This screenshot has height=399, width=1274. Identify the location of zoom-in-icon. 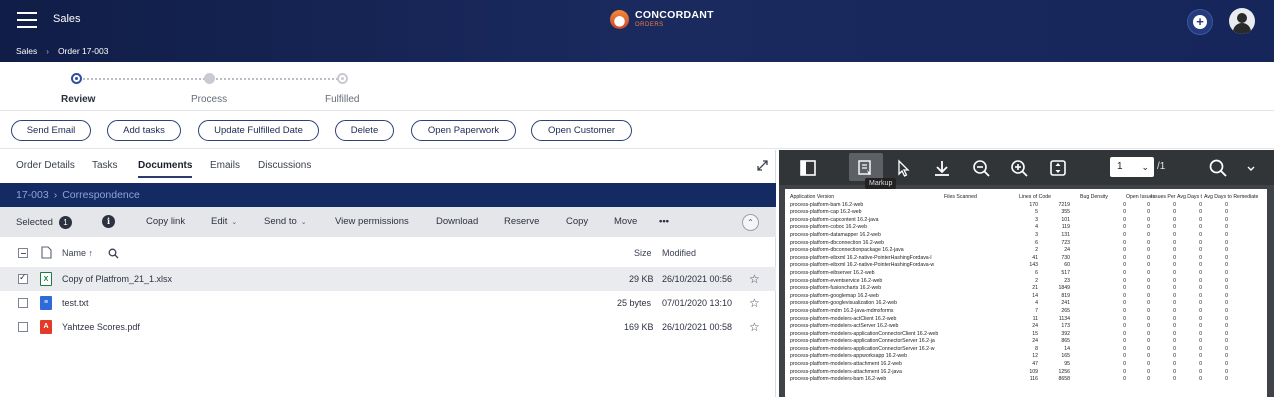
(1019, 168).